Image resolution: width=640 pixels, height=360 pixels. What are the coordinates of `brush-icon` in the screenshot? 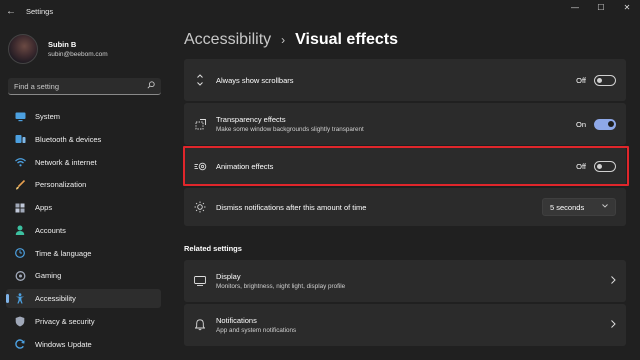 It's located at (20, 185).